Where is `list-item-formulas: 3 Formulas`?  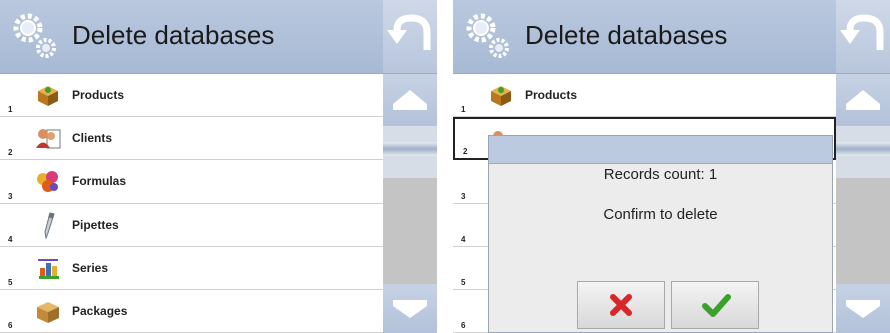
list-item-formulas: 3 Formulas is located at coordinates (191, 182).